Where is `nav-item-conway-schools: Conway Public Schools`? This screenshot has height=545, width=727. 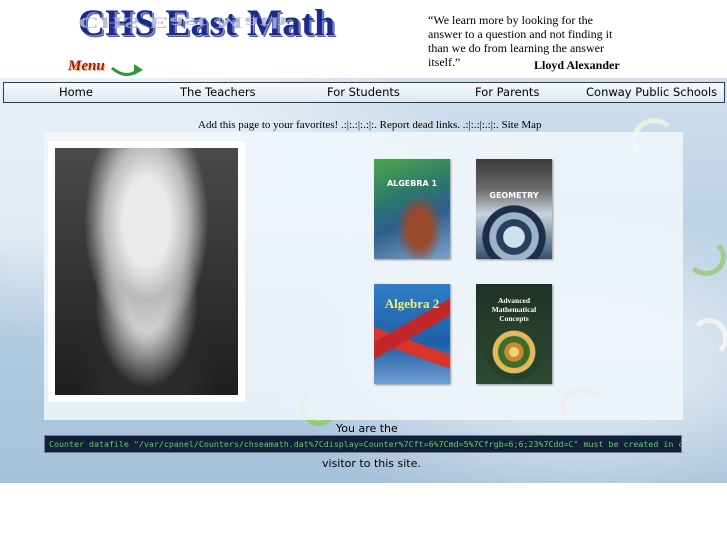 nav-item-conway-schools: Conway Public Schools is located at coordinates (651, 92).